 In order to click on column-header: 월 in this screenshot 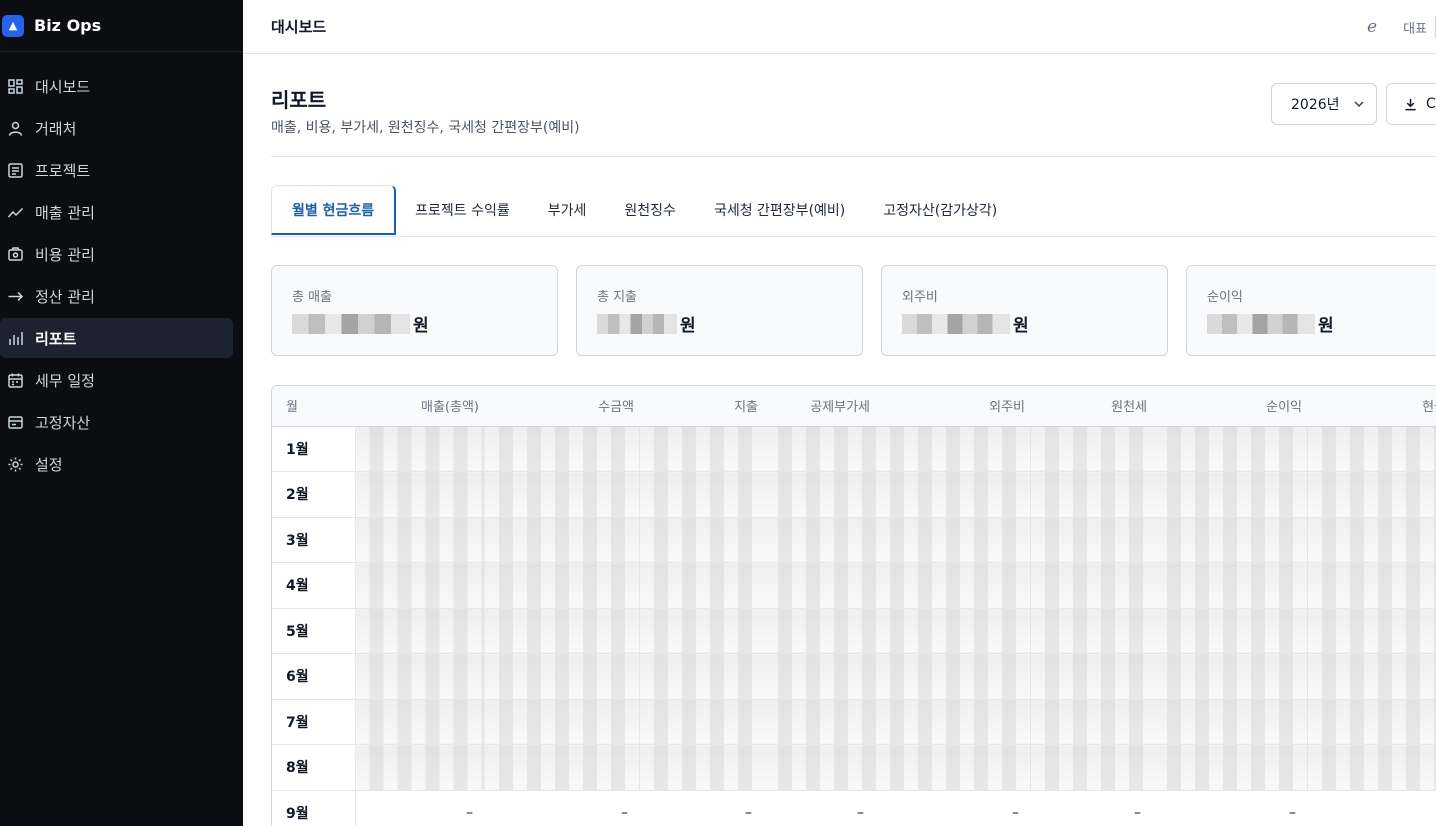, I will do `click(313, 406)`.